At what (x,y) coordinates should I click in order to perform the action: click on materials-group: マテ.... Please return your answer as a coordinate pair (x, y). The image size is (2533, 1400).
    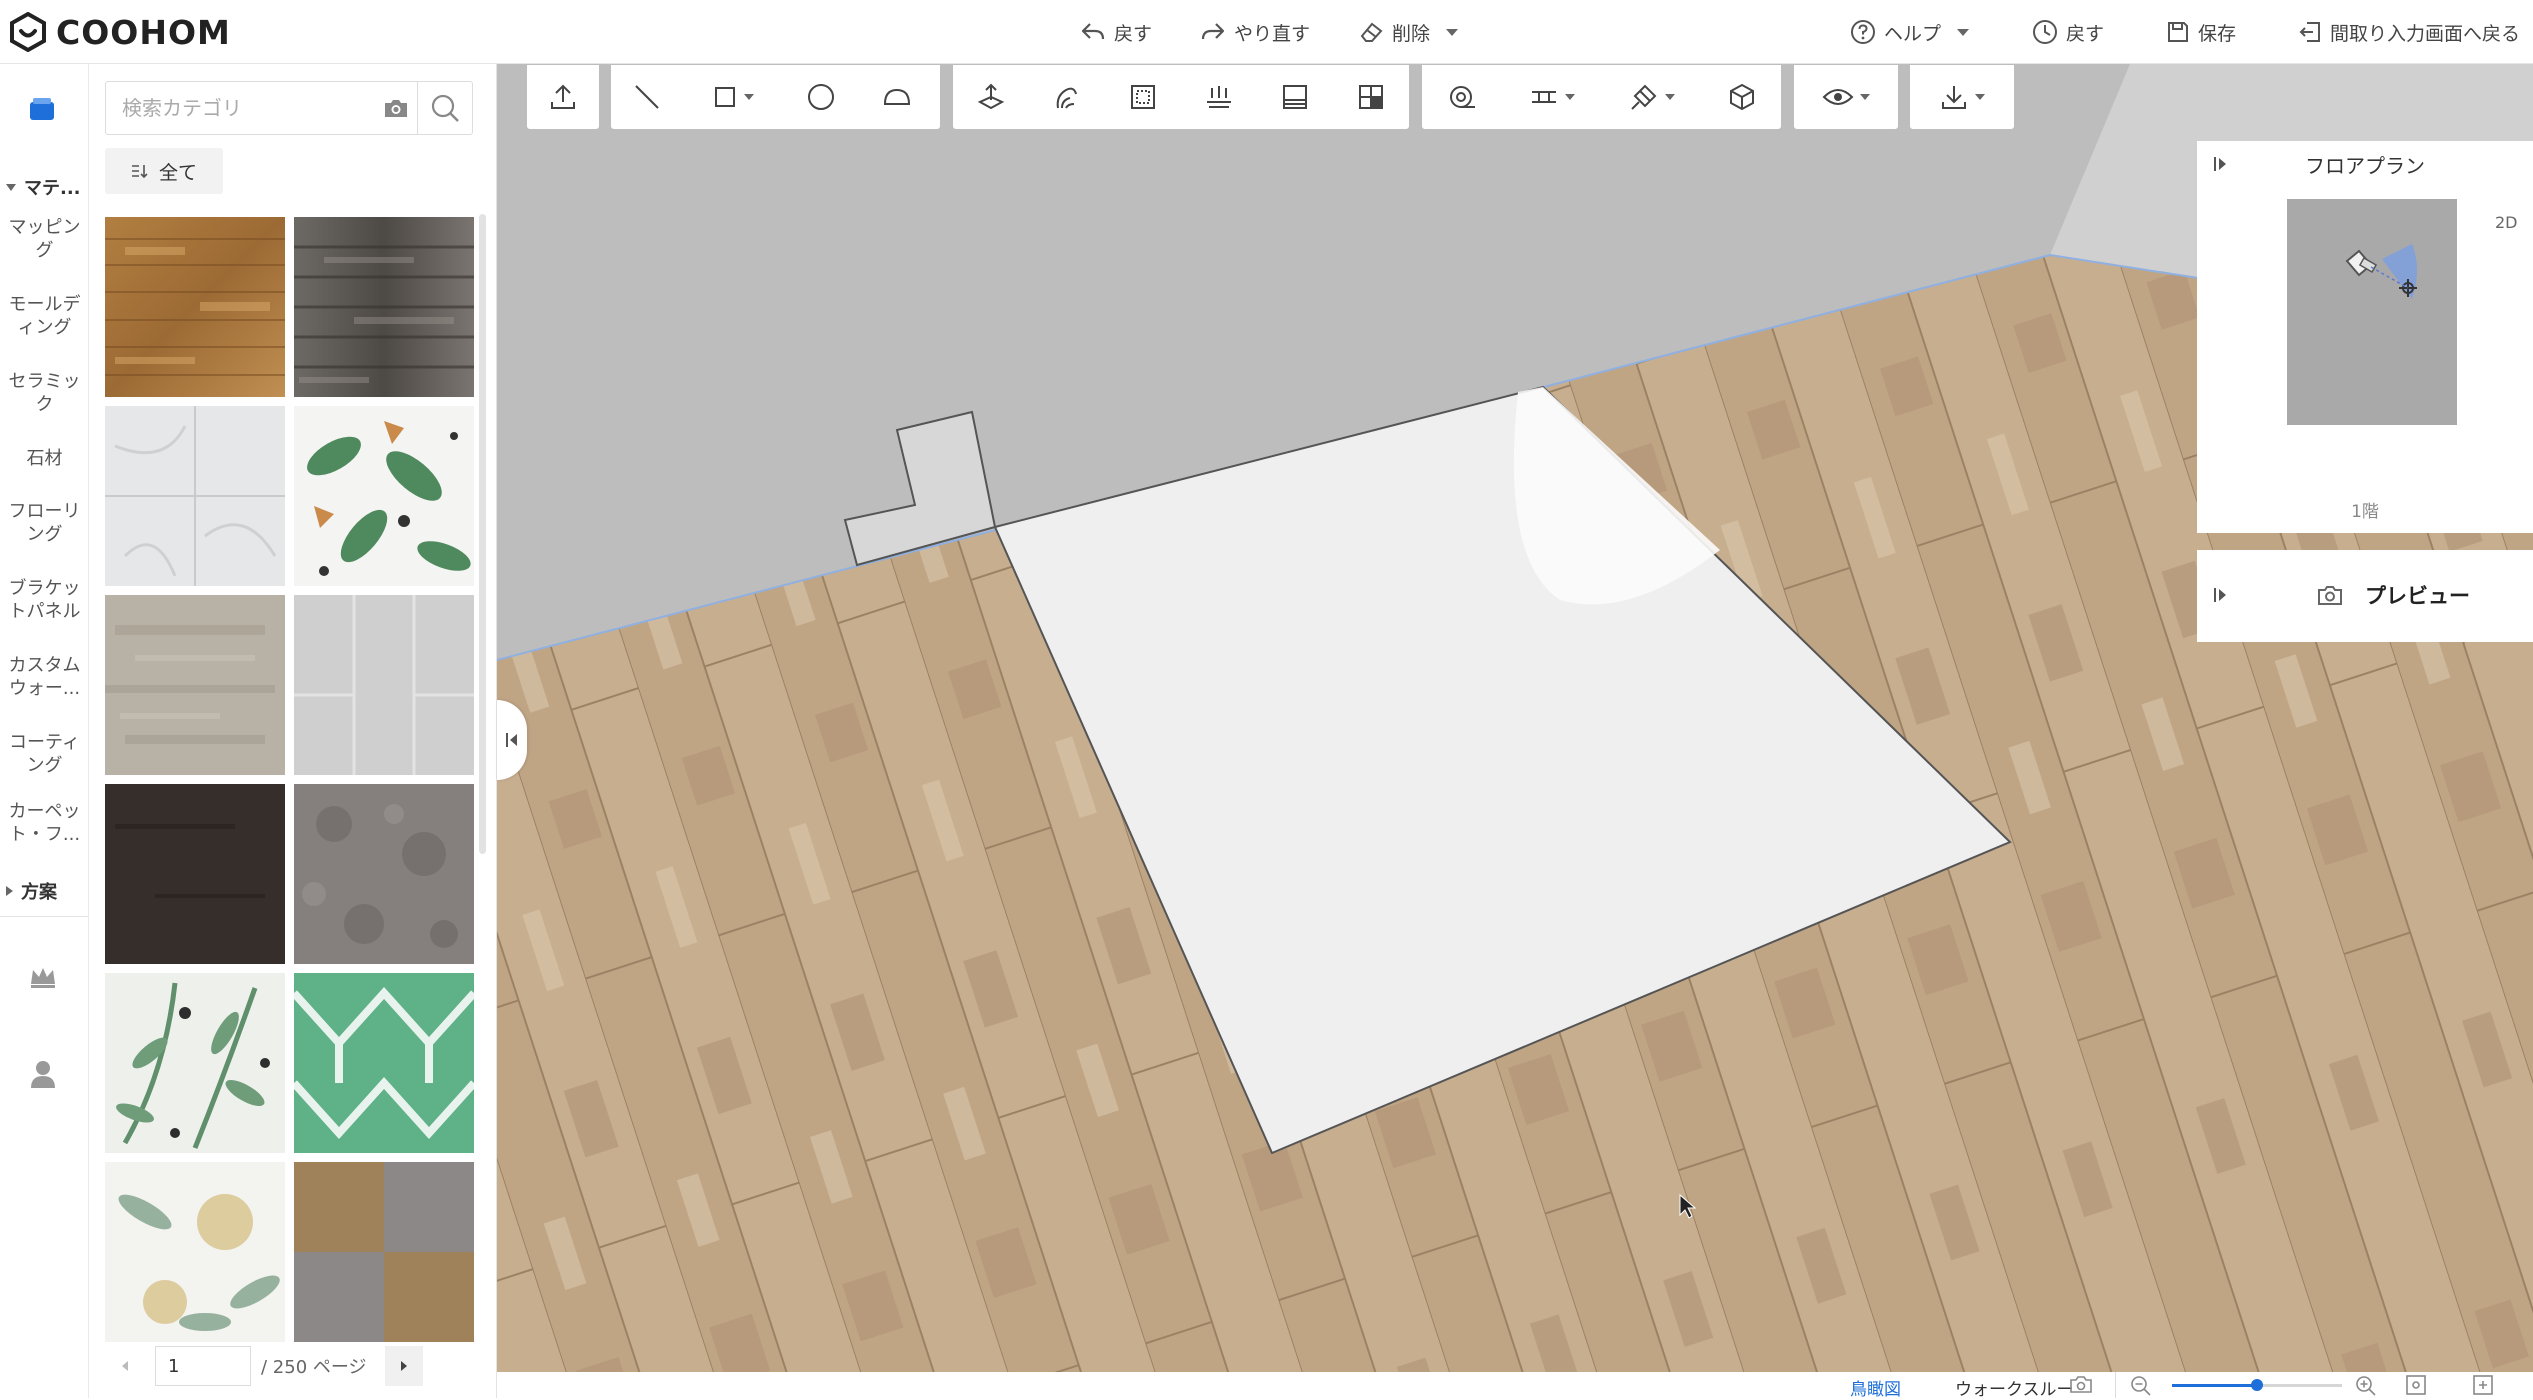
    Looking at the image, I should click on (44, 187).